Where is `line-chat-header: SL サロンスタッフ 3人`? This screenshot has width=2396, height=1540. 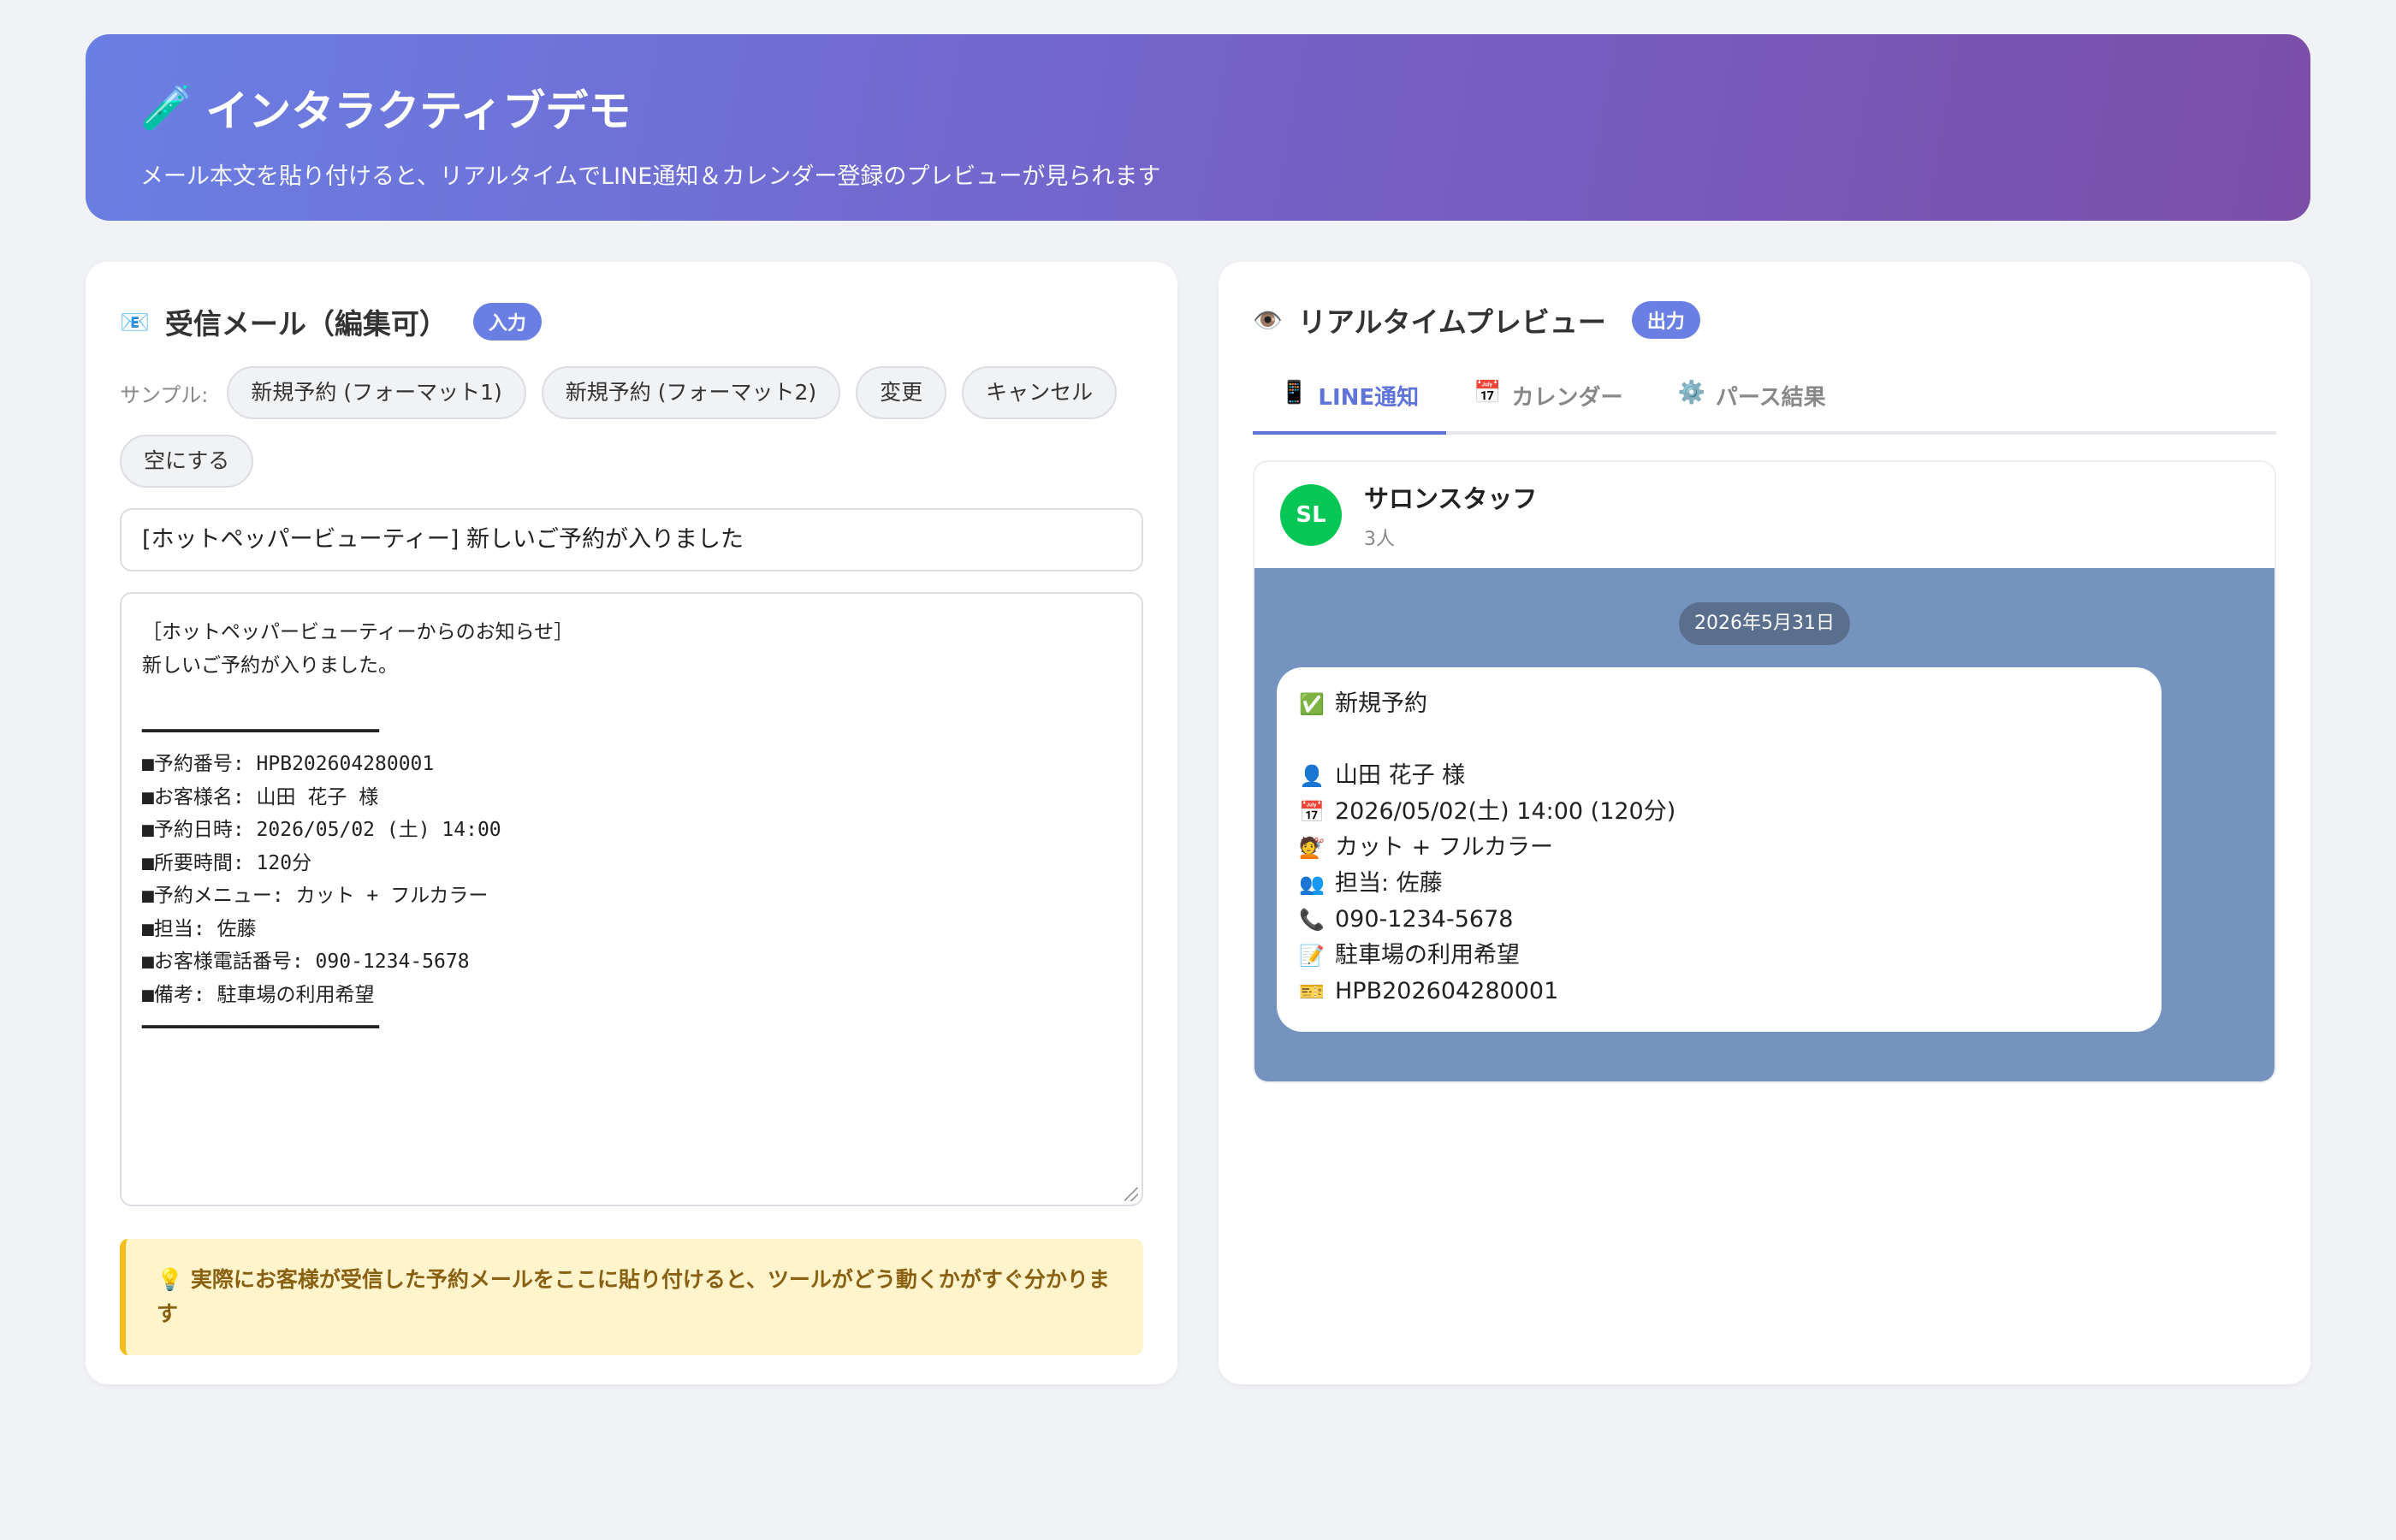
line-chat-header: SL サロンスタッフ 3人 is located at coordinates (1764, 515).